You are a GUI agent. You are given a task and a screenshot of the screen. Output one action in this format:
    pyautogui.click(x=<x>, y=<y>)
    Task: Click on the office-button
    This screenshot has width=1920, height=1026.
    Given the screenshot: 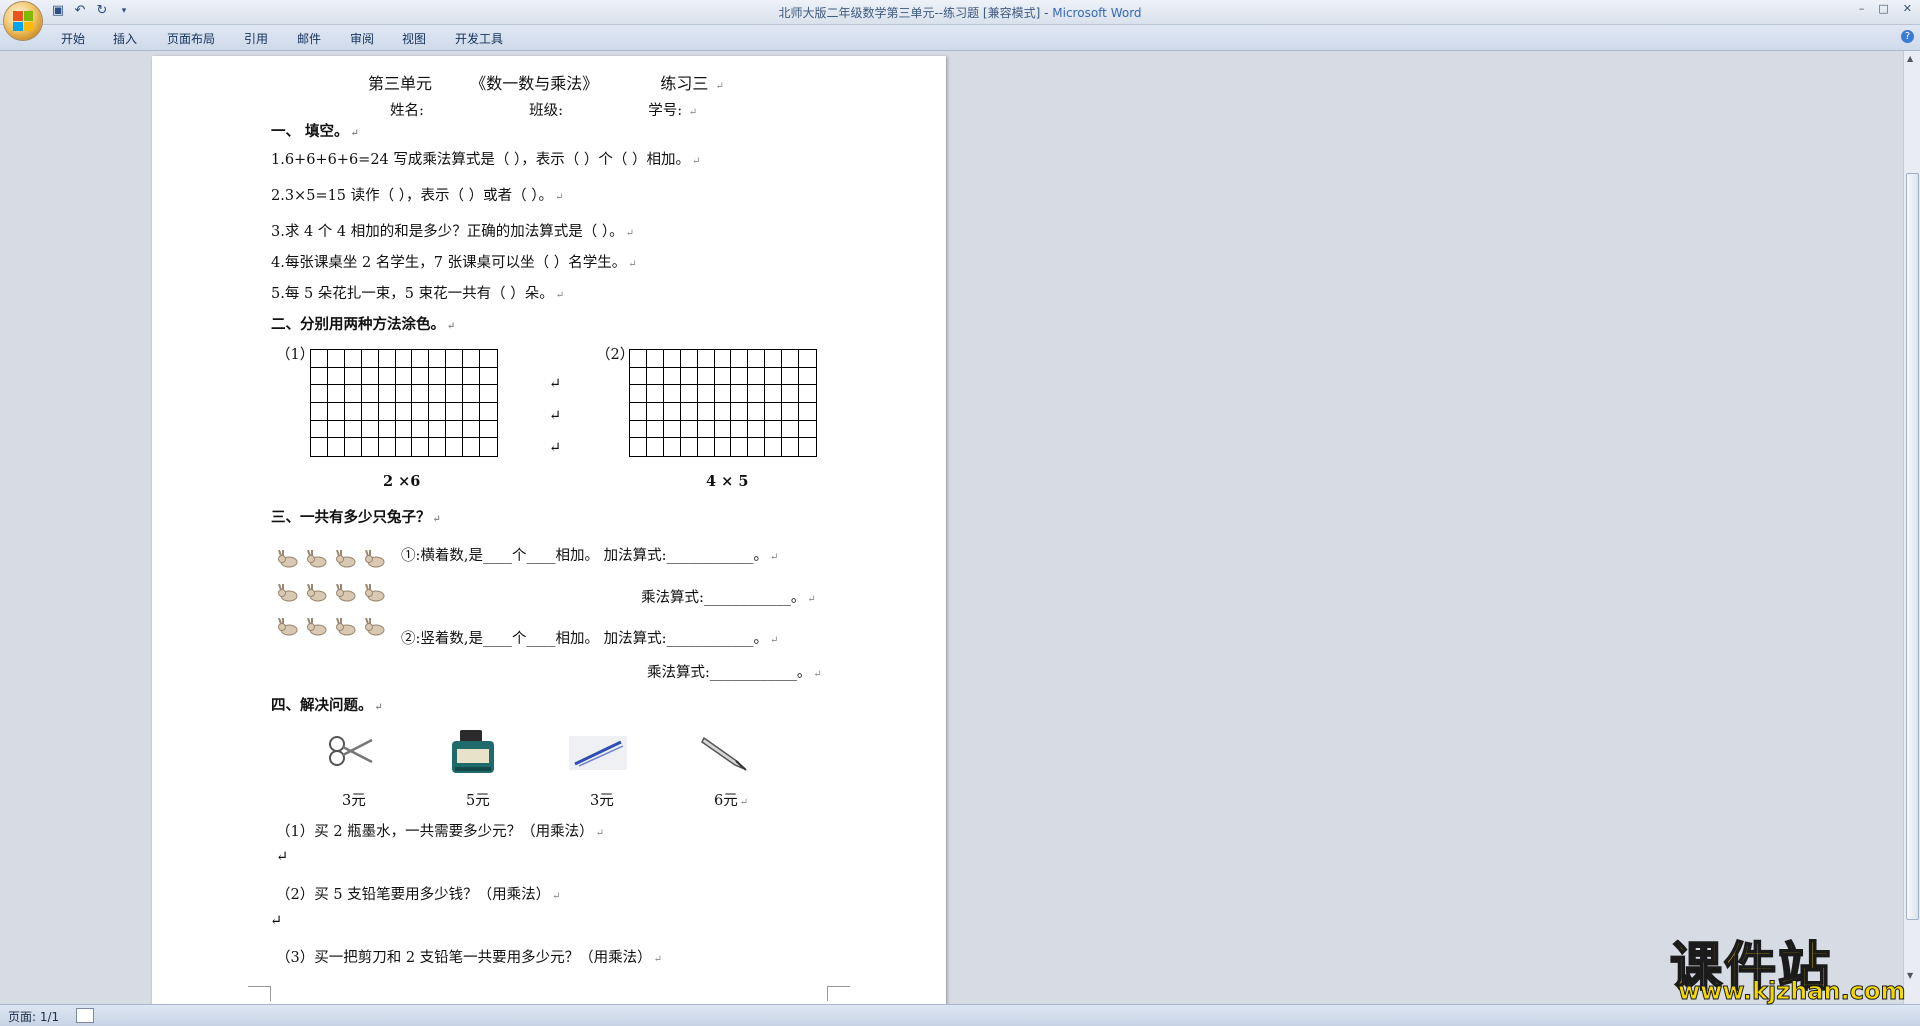 What is the action you would take?
    pyautogui.click(x=23, y=21)
    